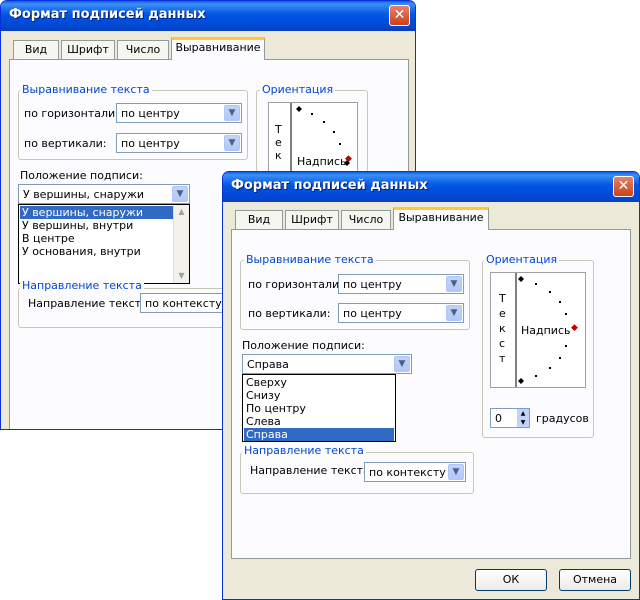  What do you see at coordinates (86, 89) in the screenshot?
I see `back-alignment-legend: Выравнивание текста` at bounding box center [86, 89].